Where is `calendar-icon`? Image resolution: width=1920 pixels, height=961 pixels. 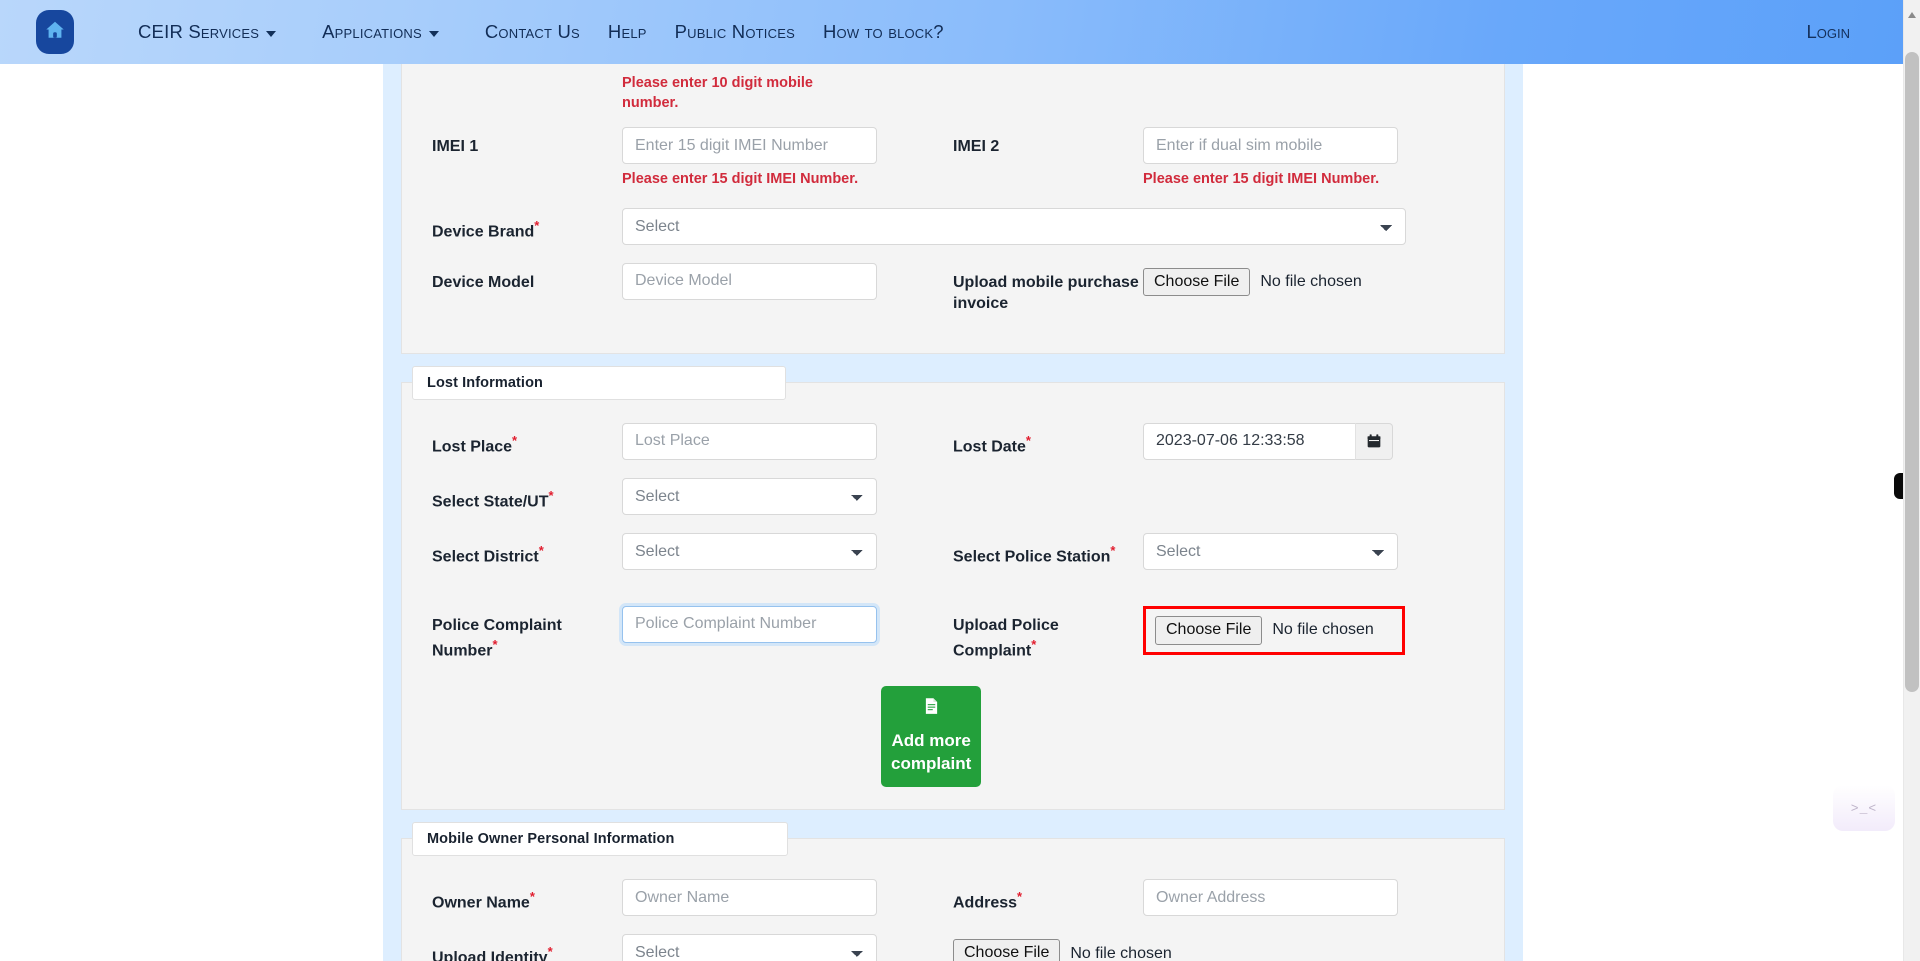
calendar-icon is located at coordinates (1374, 441).